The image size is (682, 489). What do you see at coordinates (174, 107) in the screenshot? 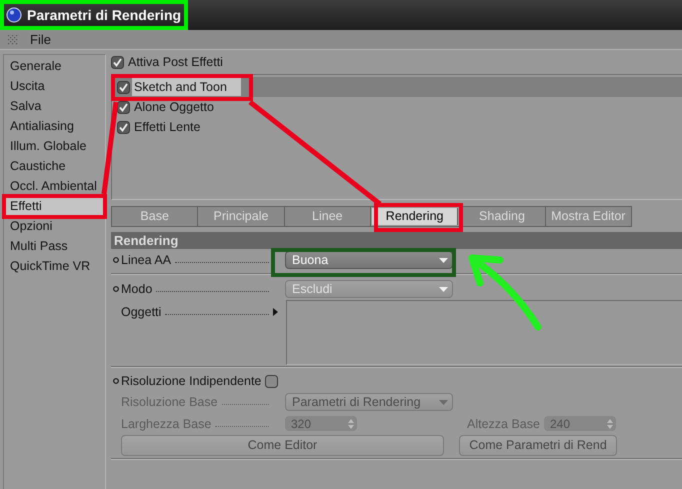
I see `item-label: Alone Oggetto` at bounding box center [174, 107].